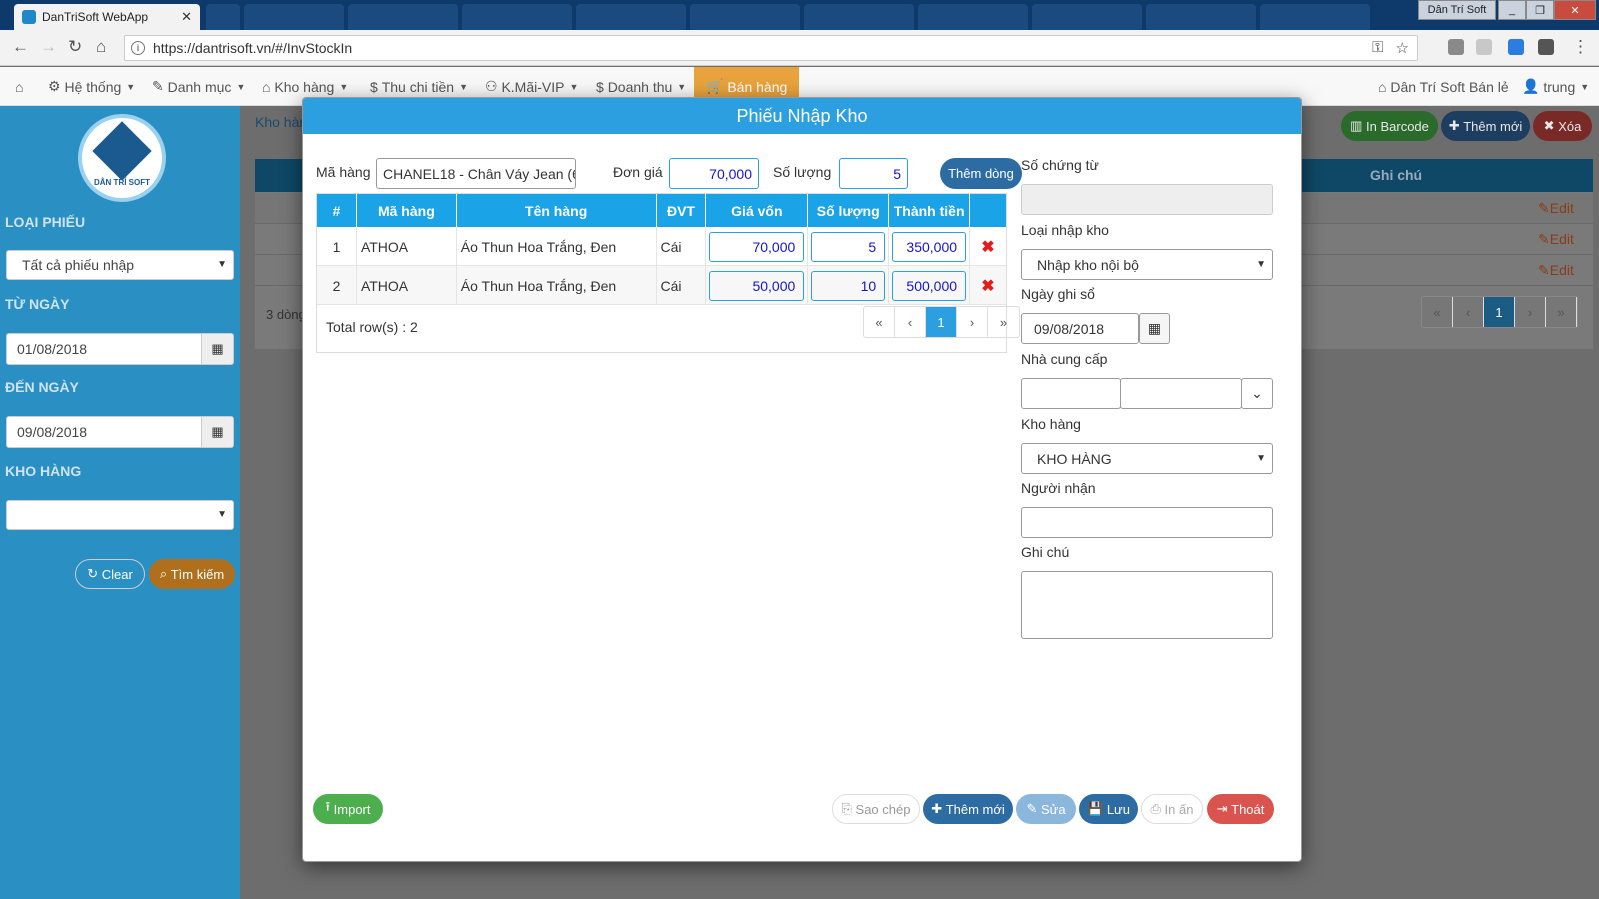  What do you see at coordinates (1181, 393) in the screenshot?
I see `nha-cung-cap-name-input` at bounding box center [1181, 393].